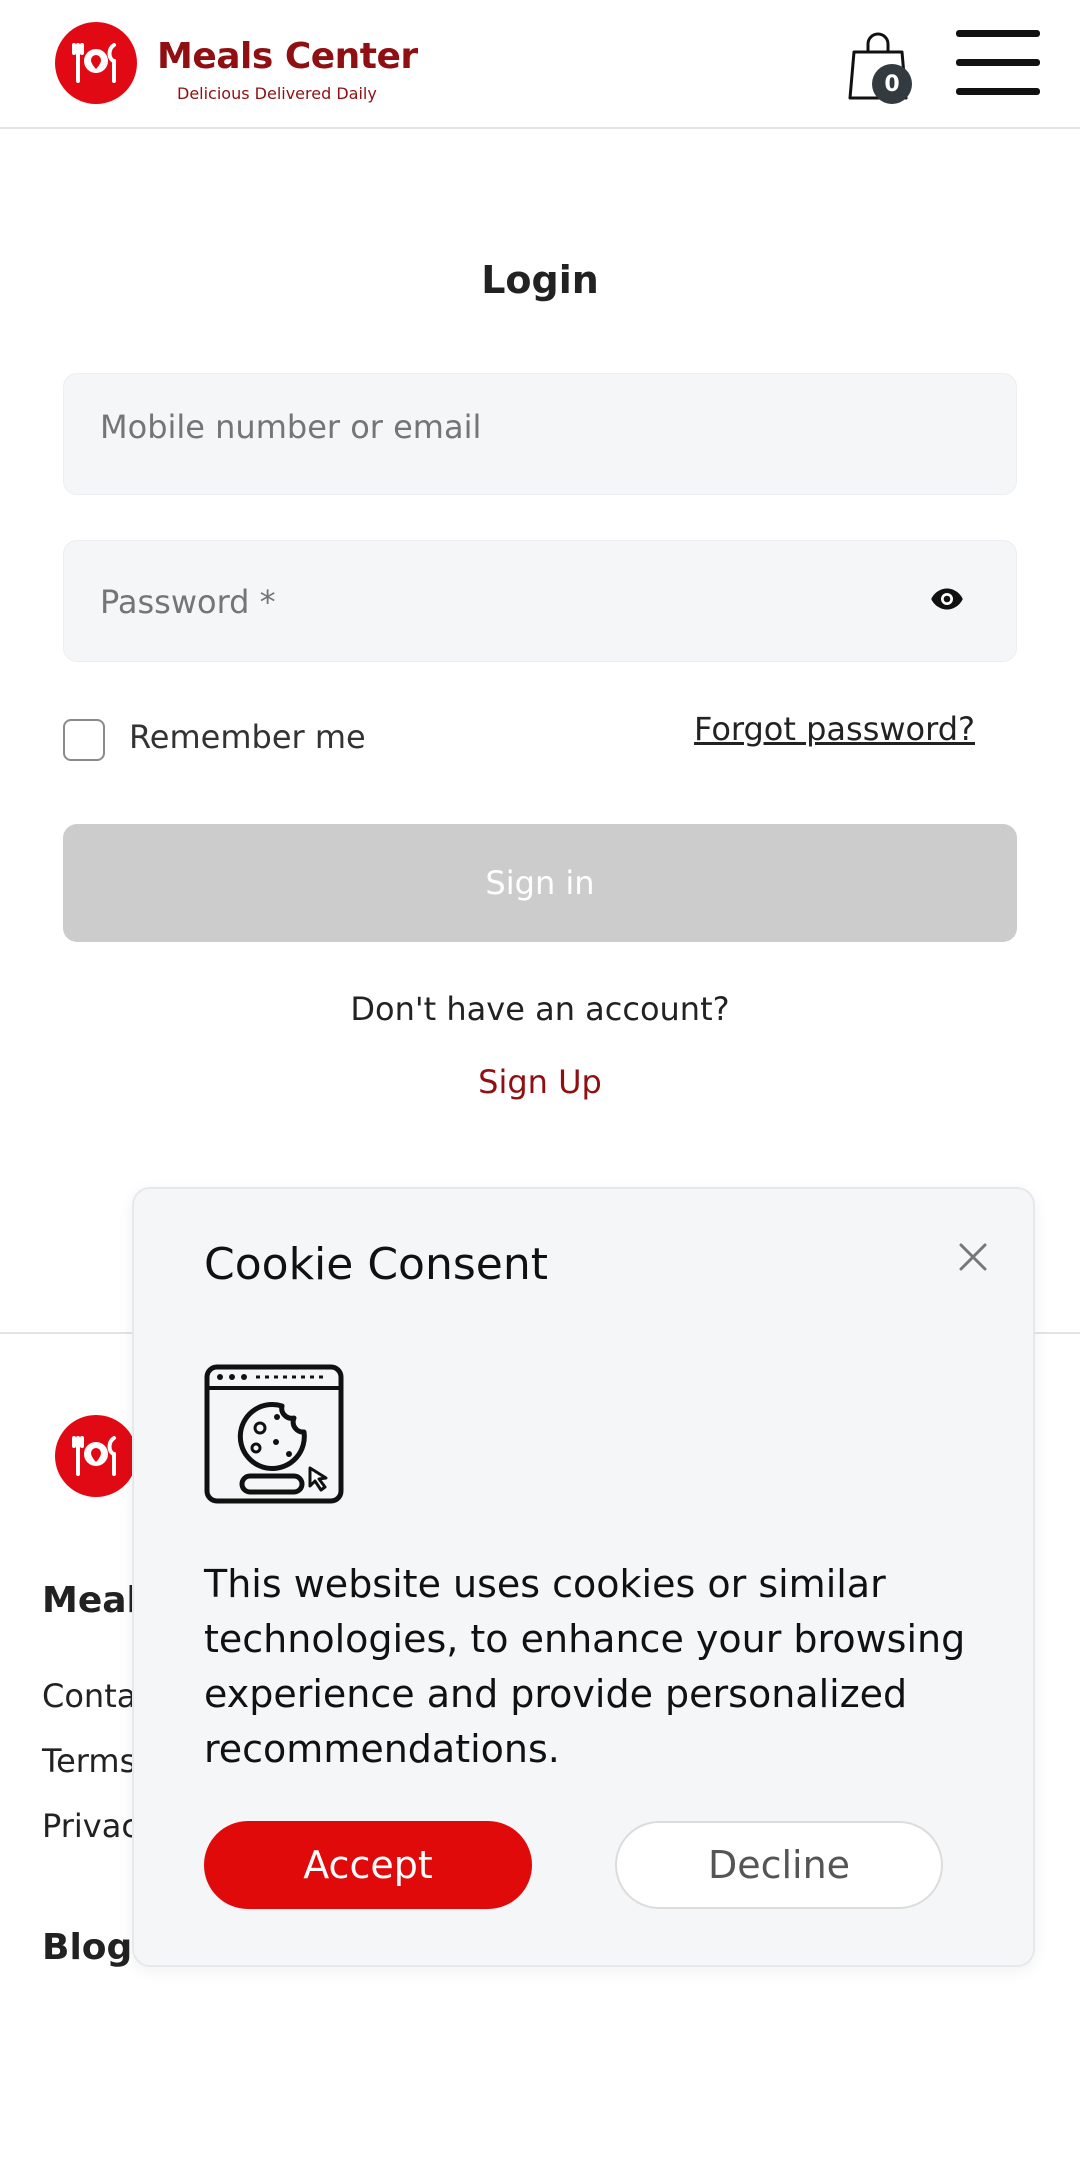 This screenshot has height=2168, width=1080. I want to click on remember-me-checkbox, so click(84, 740).